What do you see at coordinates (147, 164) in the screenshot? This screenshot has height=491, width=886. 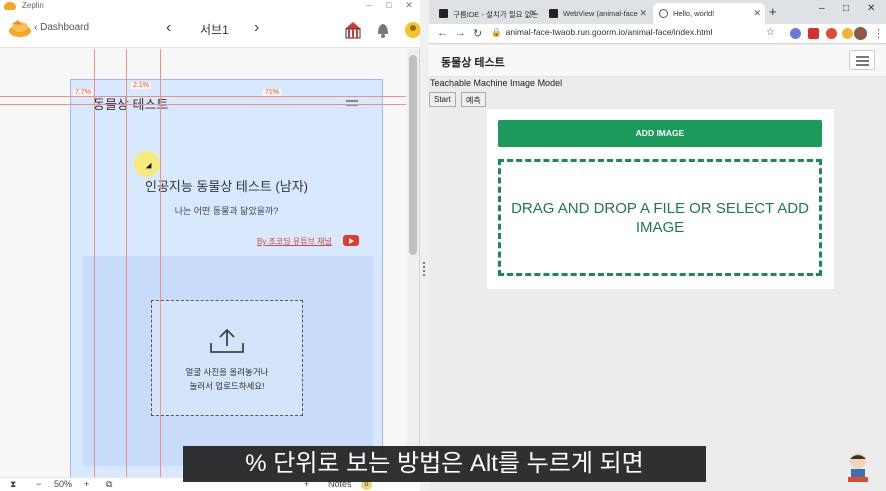 I see `cursor-highlight` at bounding box center [147, 164].